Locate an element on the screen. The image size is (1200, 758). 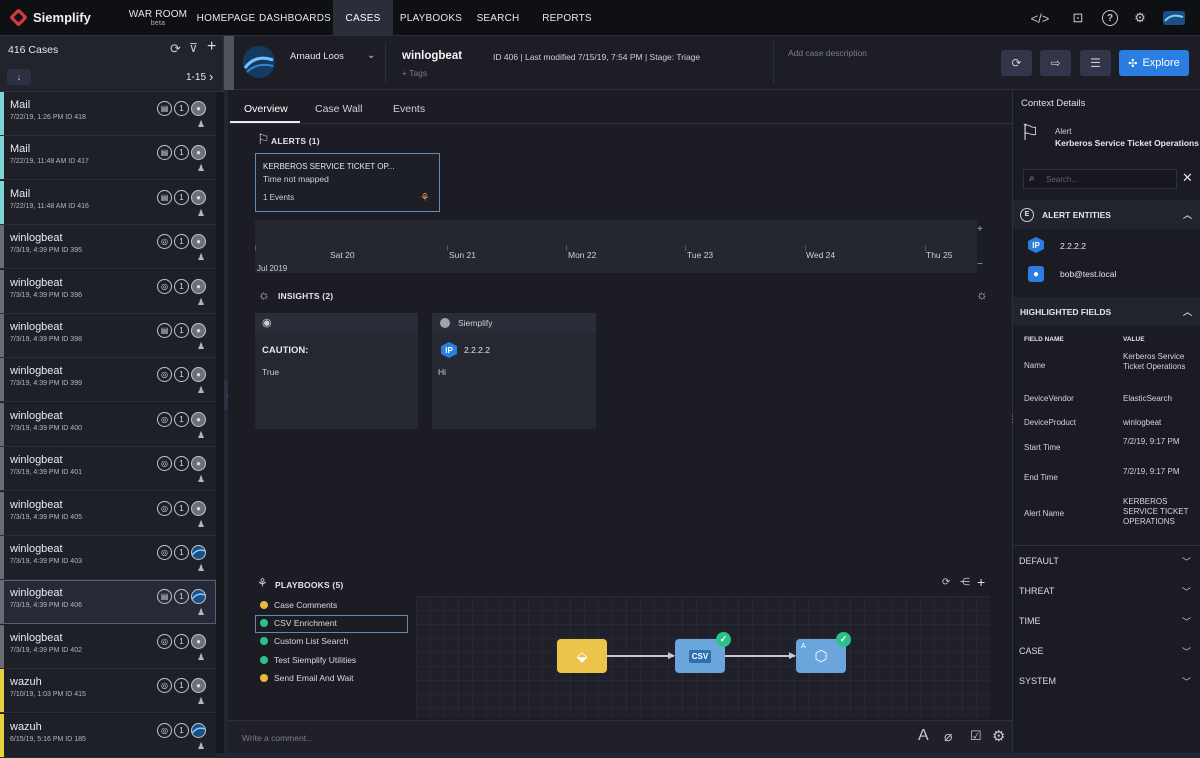
arrow-icon: ▶ is located at coordinates (671, 655).